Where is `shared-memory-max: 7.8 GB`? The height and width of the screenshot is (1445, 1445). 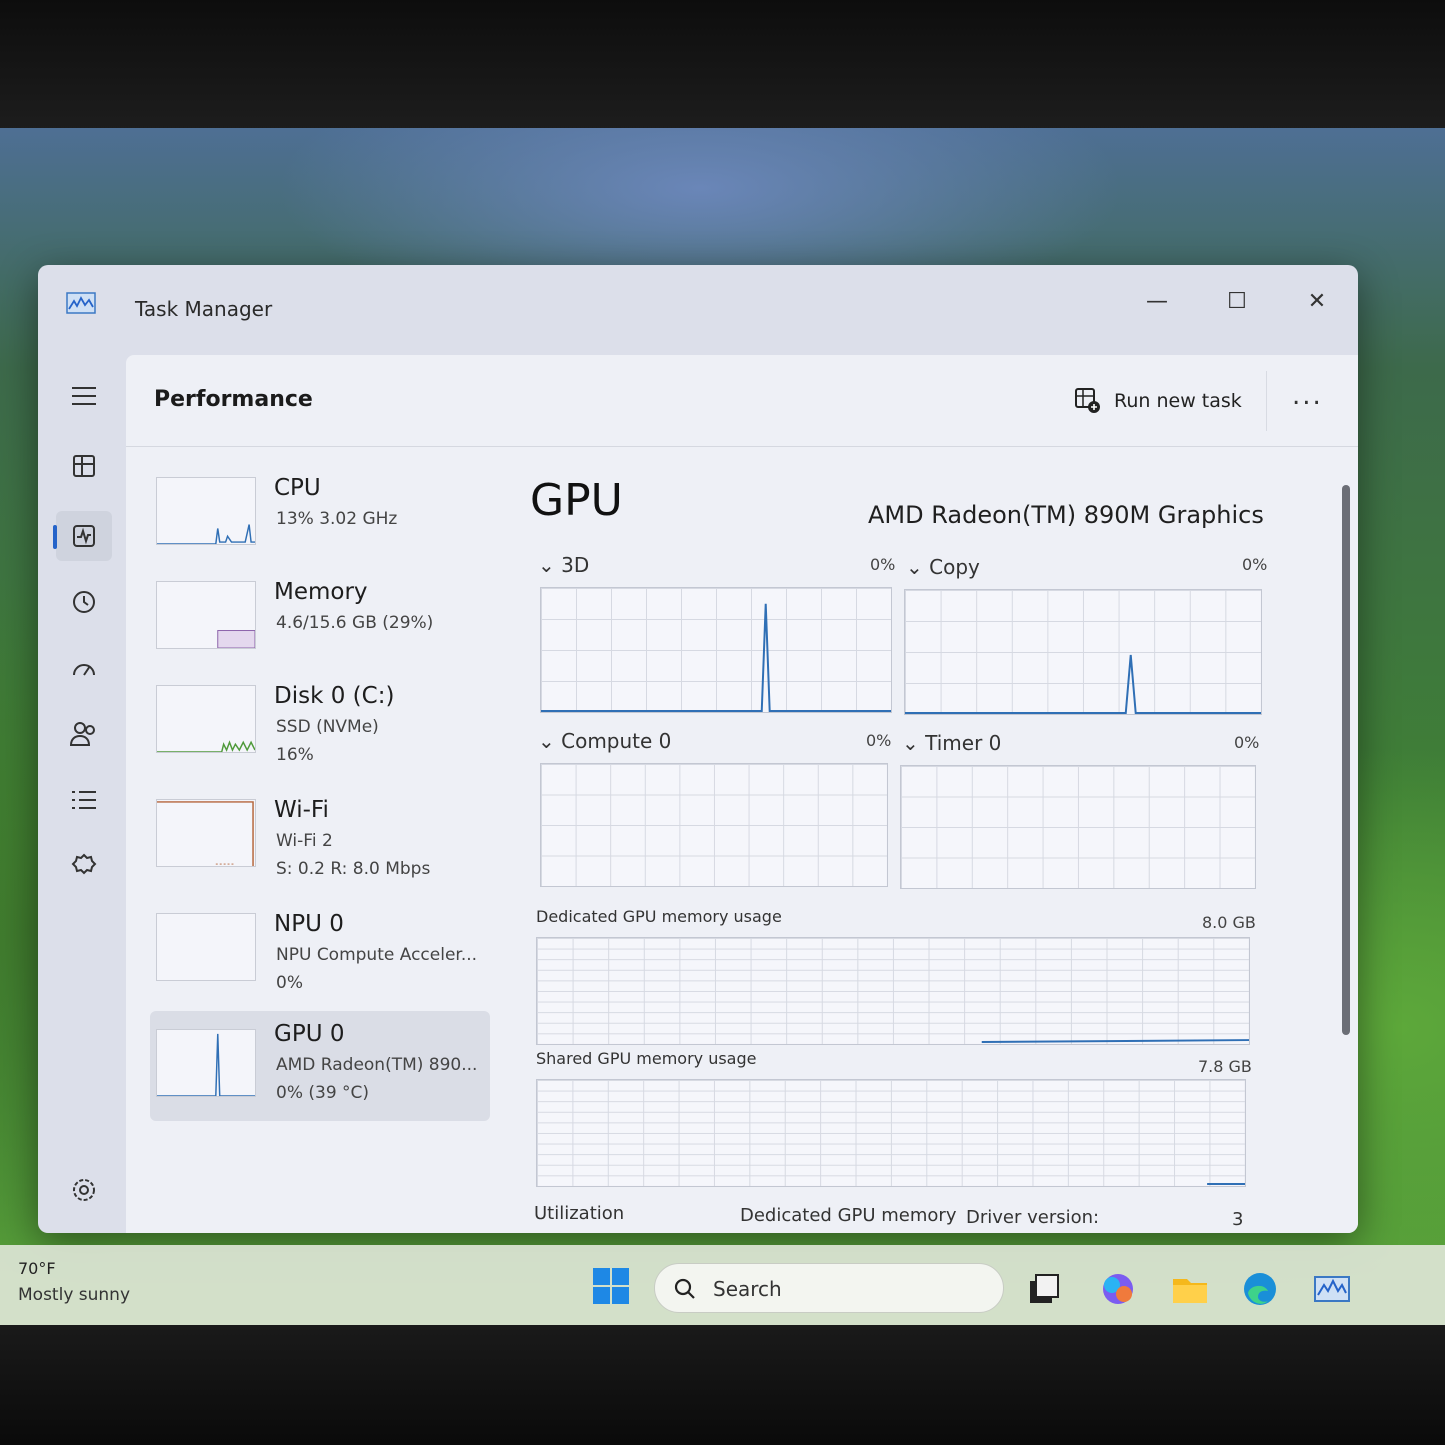
shared-memory-max: 7.8 GB is located at coordinates (1225, 1066).